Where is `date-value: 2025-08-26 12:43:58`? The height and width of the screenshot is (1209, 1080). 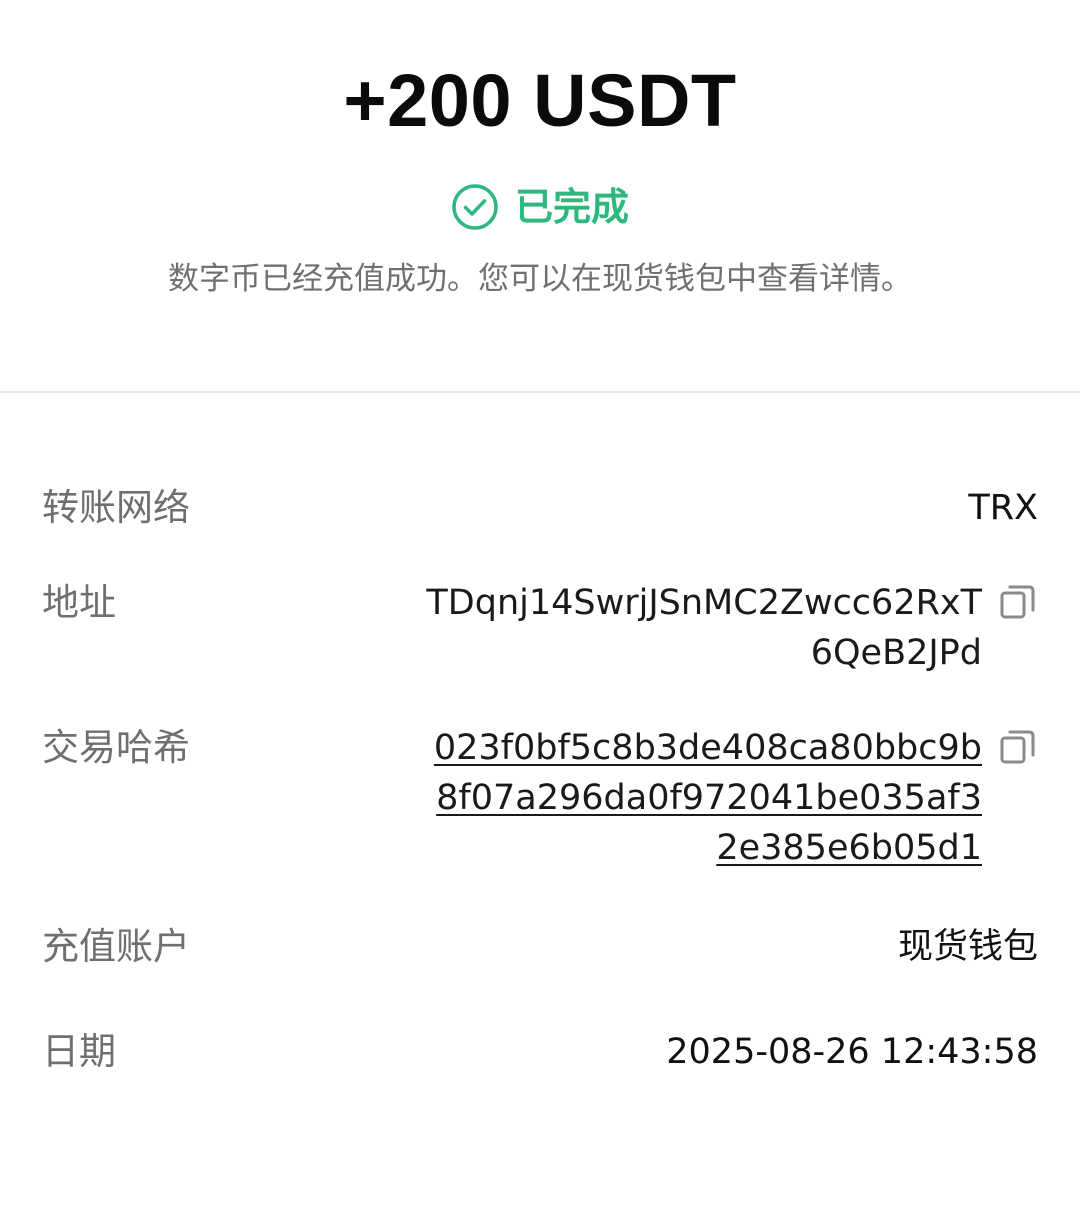 date-value: 2025-08-26 12:43:58 is located at coordinates (852, 1052).